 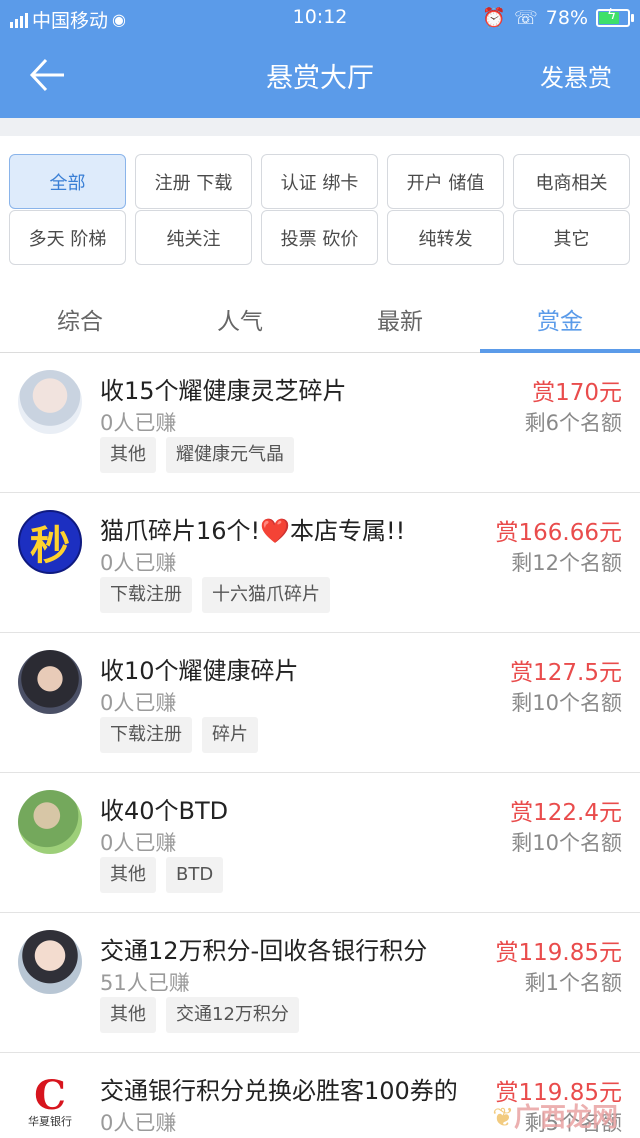 What do you see at coordinates (253, 531) in the screenshot?
I see `item-title: 猫爪碎片16个!❤️本店专属!!` at bounding box center [253, 531].